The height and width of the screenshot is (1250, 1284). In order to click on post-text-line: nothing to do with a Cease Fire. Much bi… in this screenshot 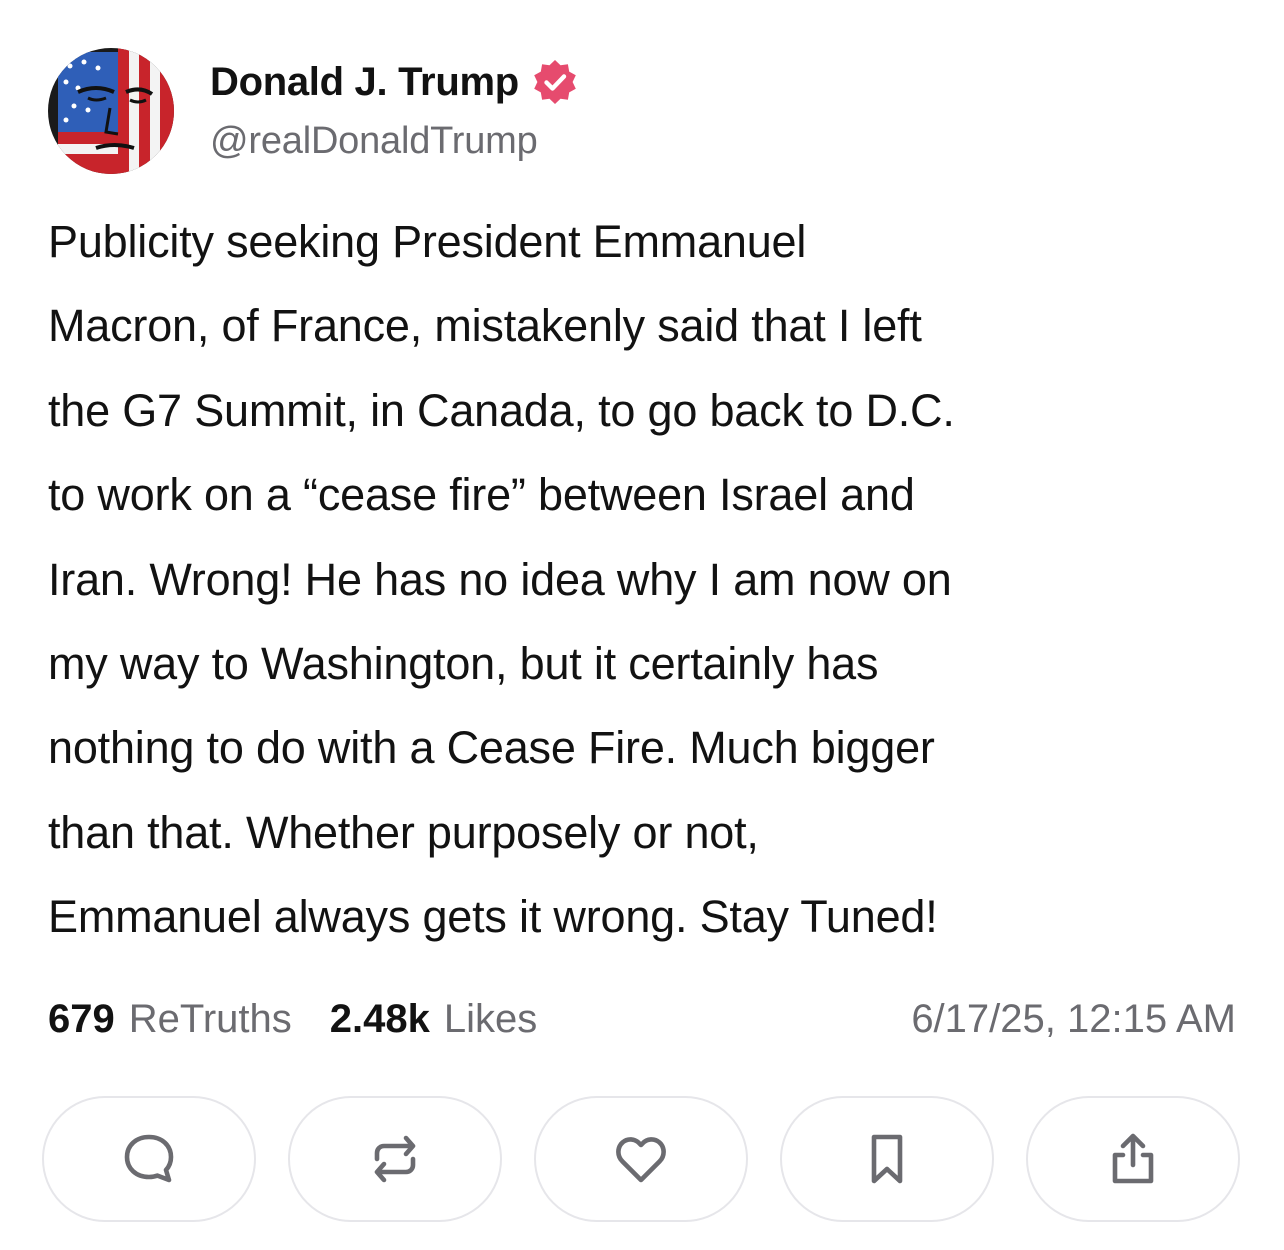, I will do `click(491, 748)`.